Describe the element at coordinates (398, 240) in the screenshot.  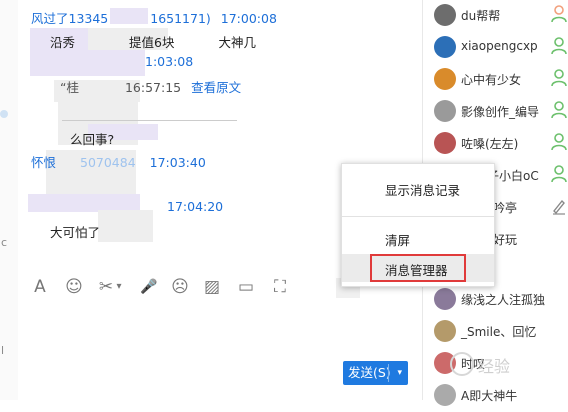
I see `menu-item-label: 清屏` at that location.